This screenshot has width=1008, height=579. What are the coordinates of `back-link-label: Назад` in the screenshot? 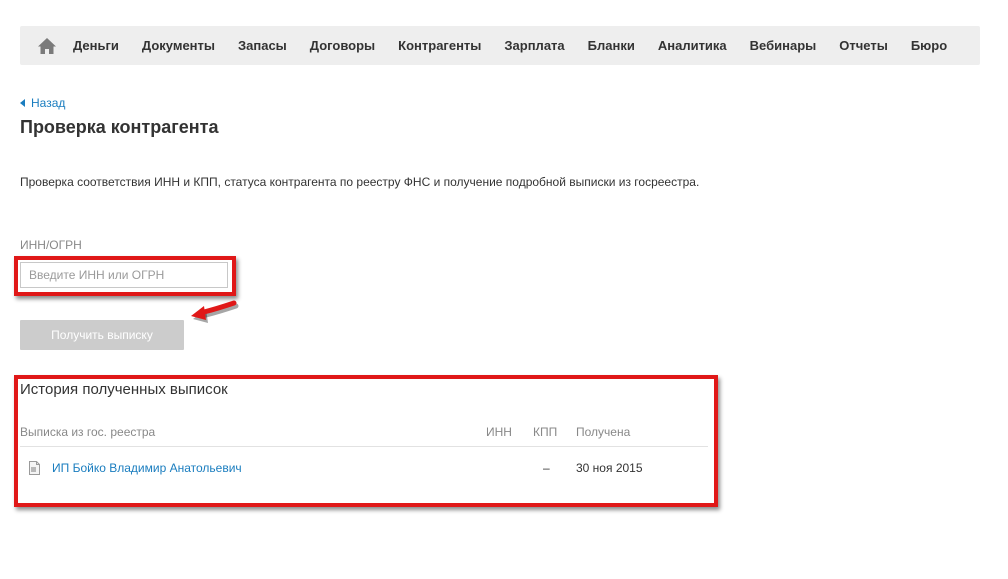 It's located at (48, 103).